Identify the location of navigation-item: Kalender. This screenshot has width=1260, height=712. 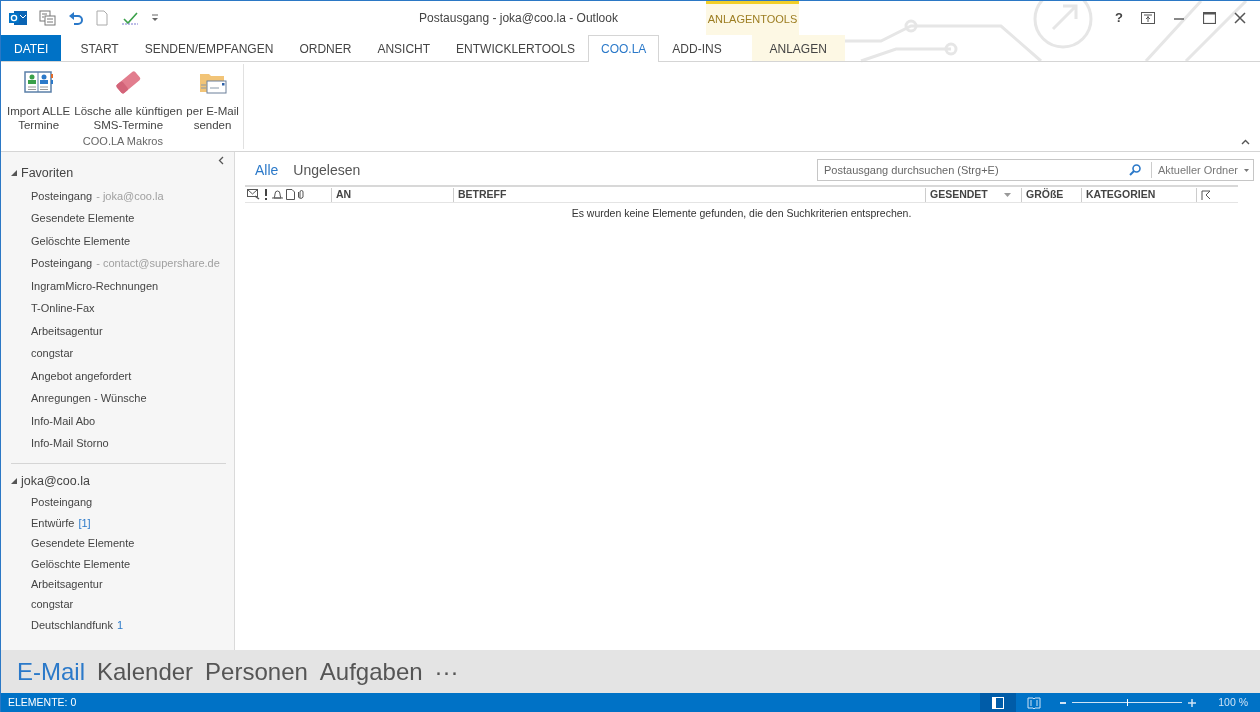
(151, 671).